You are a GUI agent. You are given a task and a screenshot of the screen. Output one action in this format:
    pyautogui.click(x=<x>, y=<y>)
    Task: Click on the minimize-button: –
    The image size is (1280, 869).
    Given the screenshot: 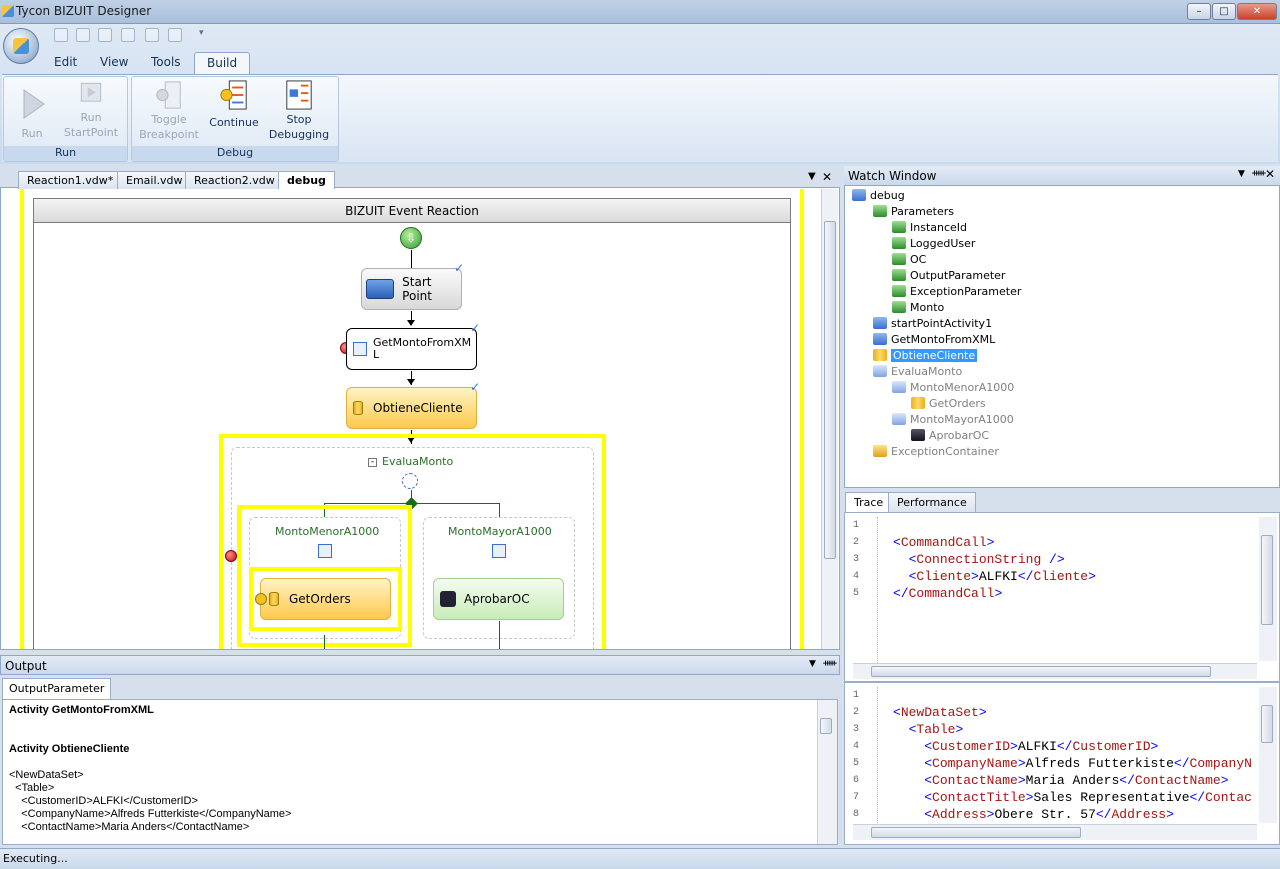 What is the action you would take?
    pyautogui.click(x=1199, y=11)
    